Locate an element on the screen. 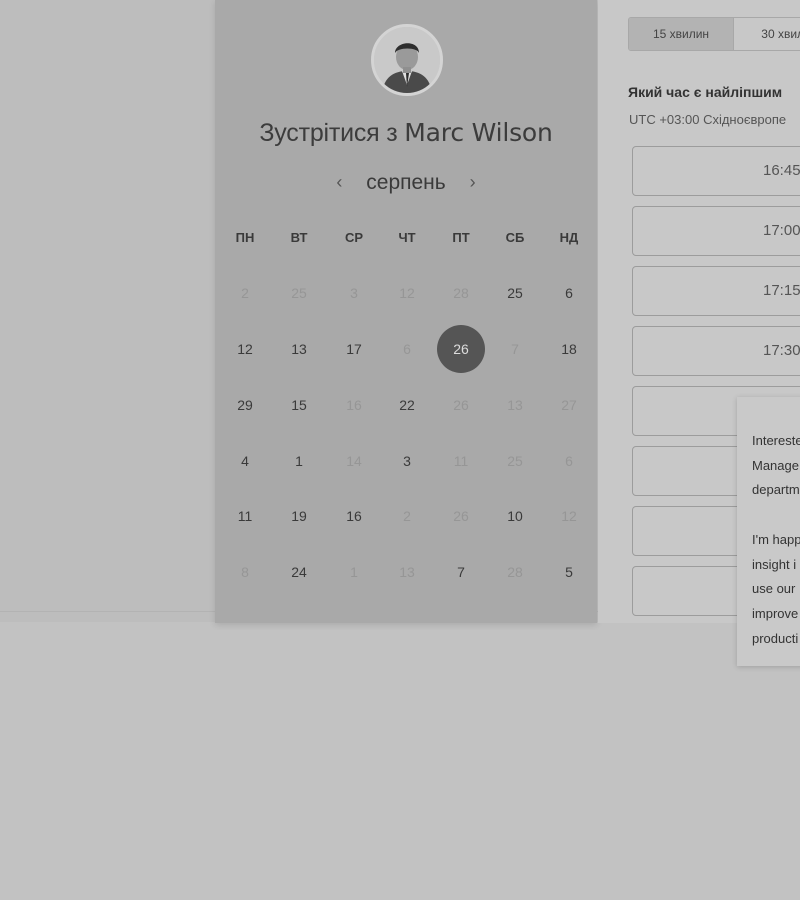 The width and height of the screenshot is (800, 900). chat-line: insight i is located at coordinates (774, 564).